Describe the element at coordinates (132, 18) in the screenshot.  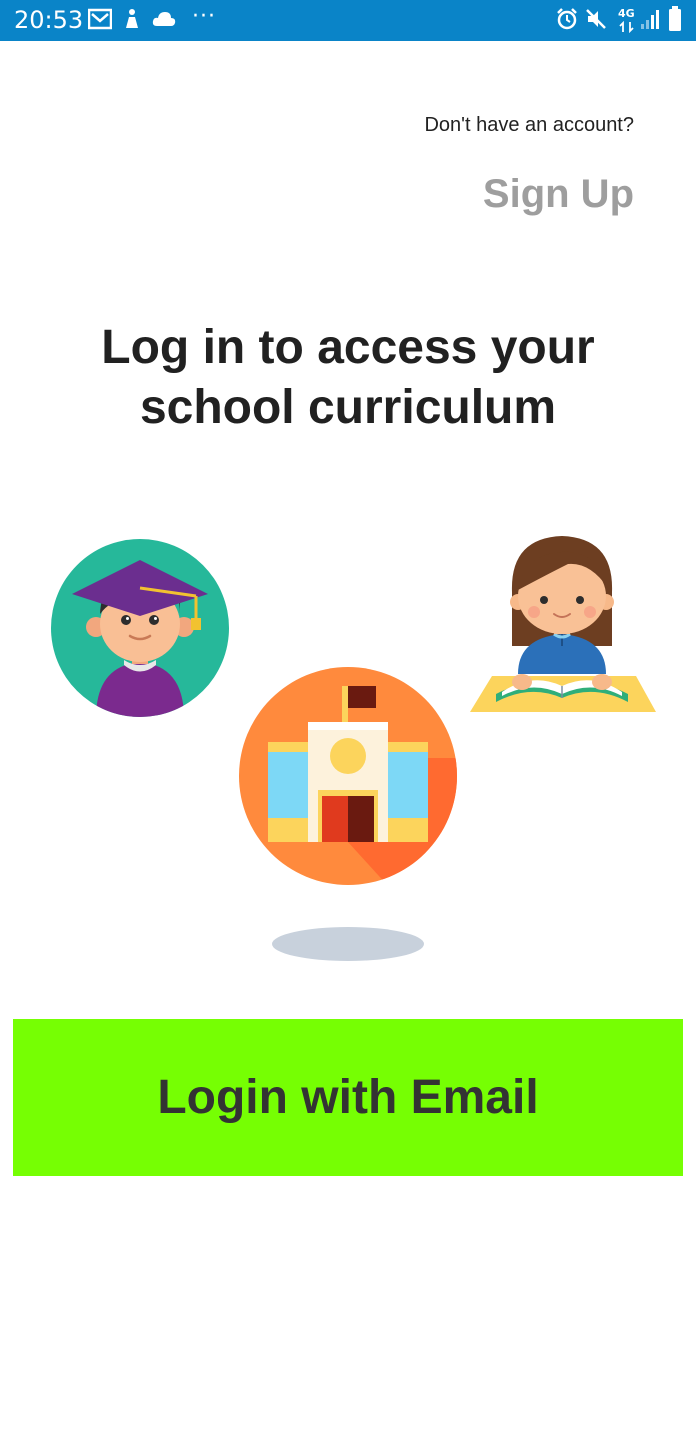
I see `notification-figure-icon` at that location.